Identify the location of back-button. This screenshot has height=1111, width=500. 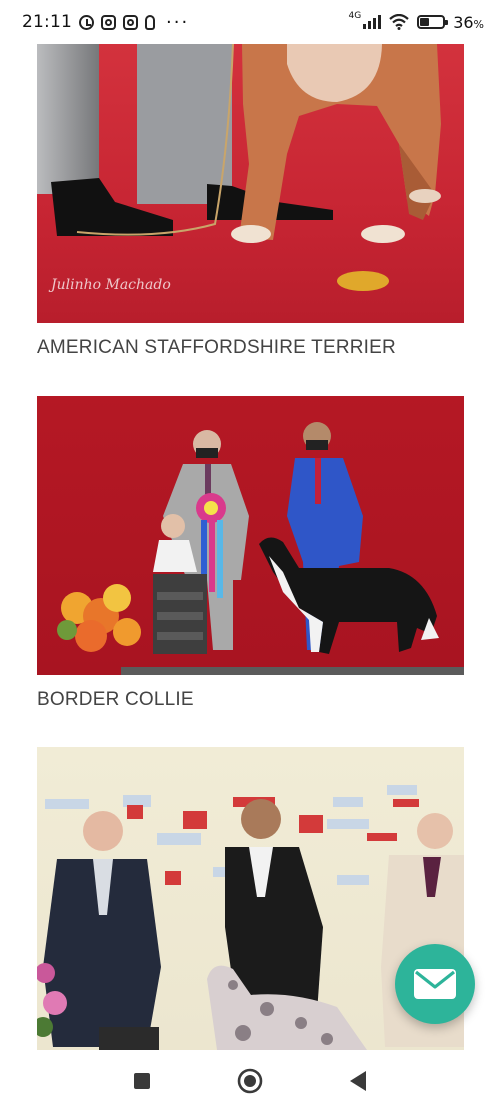
(358, 1081).